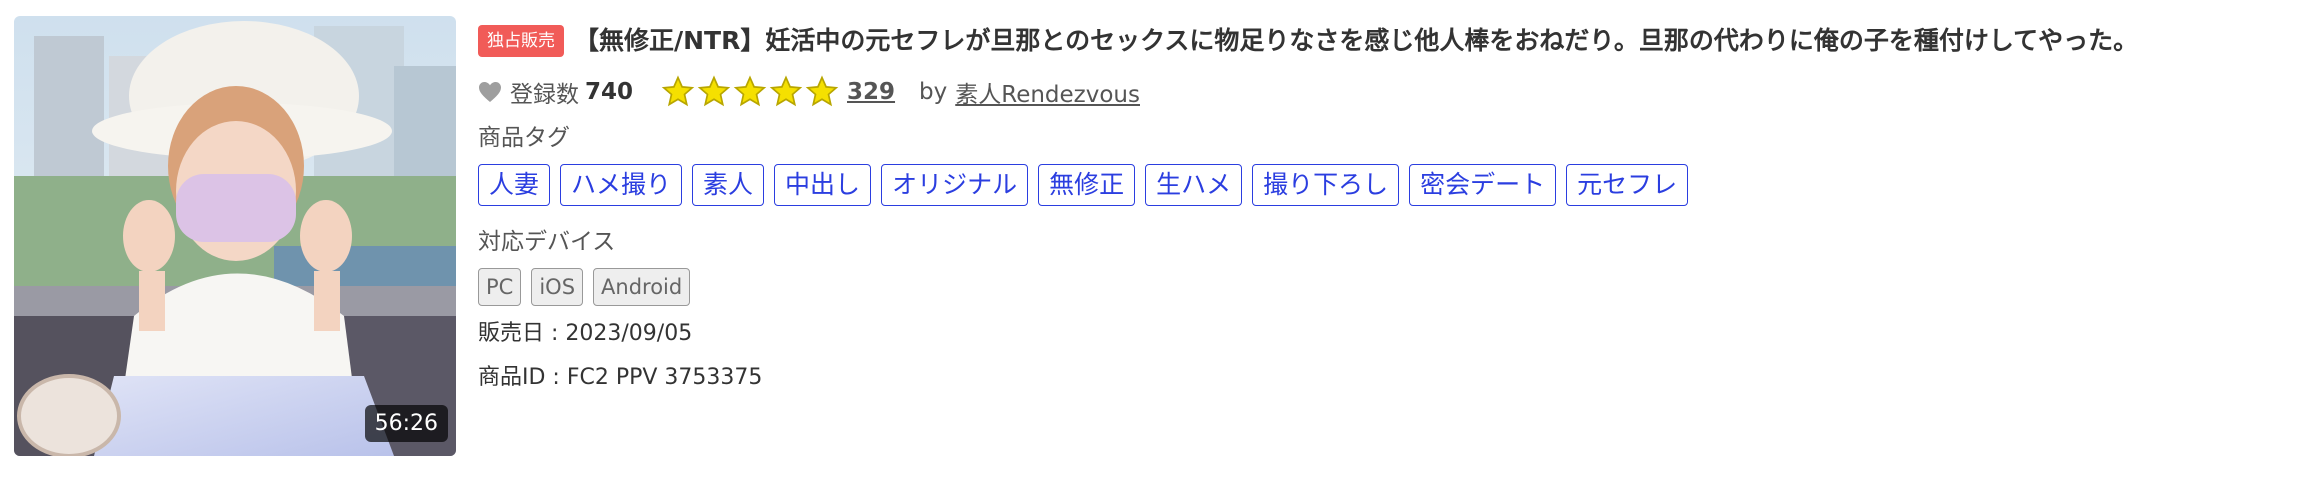 This screenshot has height=501, width=2314. What do you see at coordinates (557, 287) in the screenshot?
I see `device-badge: iOS` at bounding box center [557, 287].